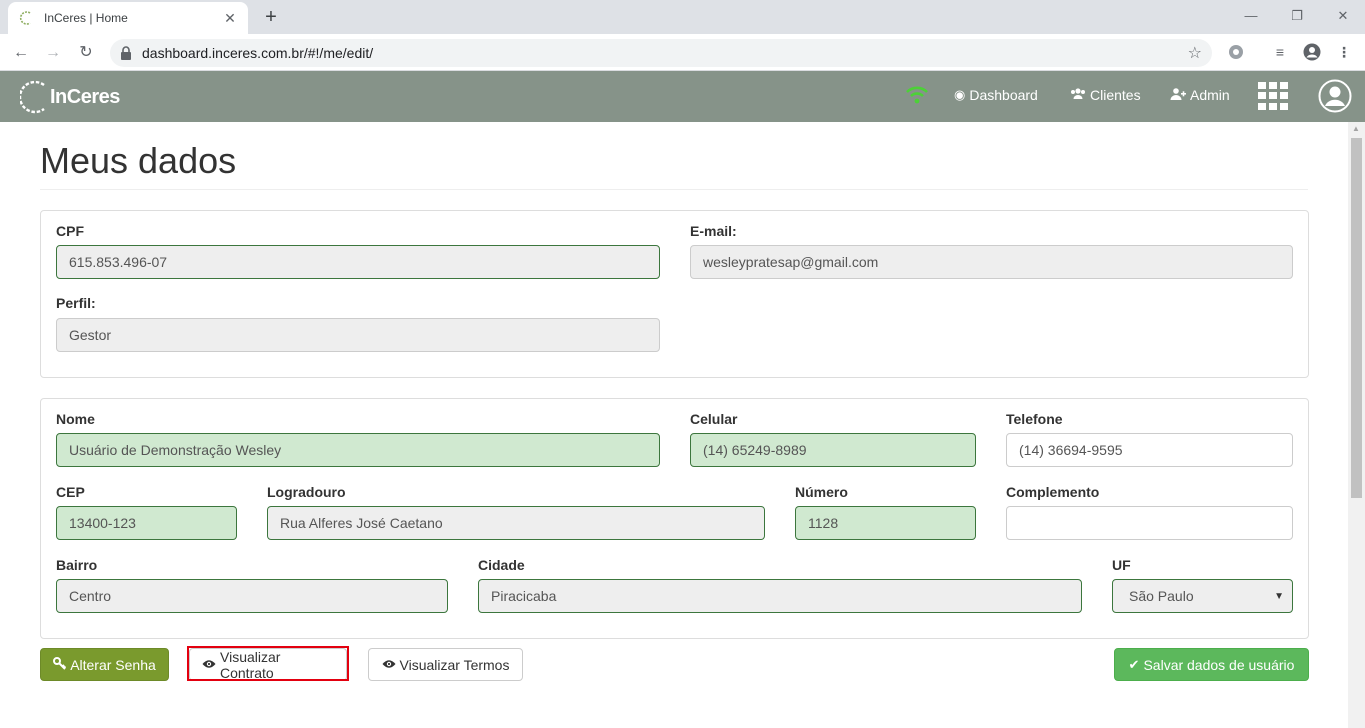  What do you see at coordinates (358, 335) in the screenshot?
I see `perfil-field: Gestor` at bounding box center [358, 335].